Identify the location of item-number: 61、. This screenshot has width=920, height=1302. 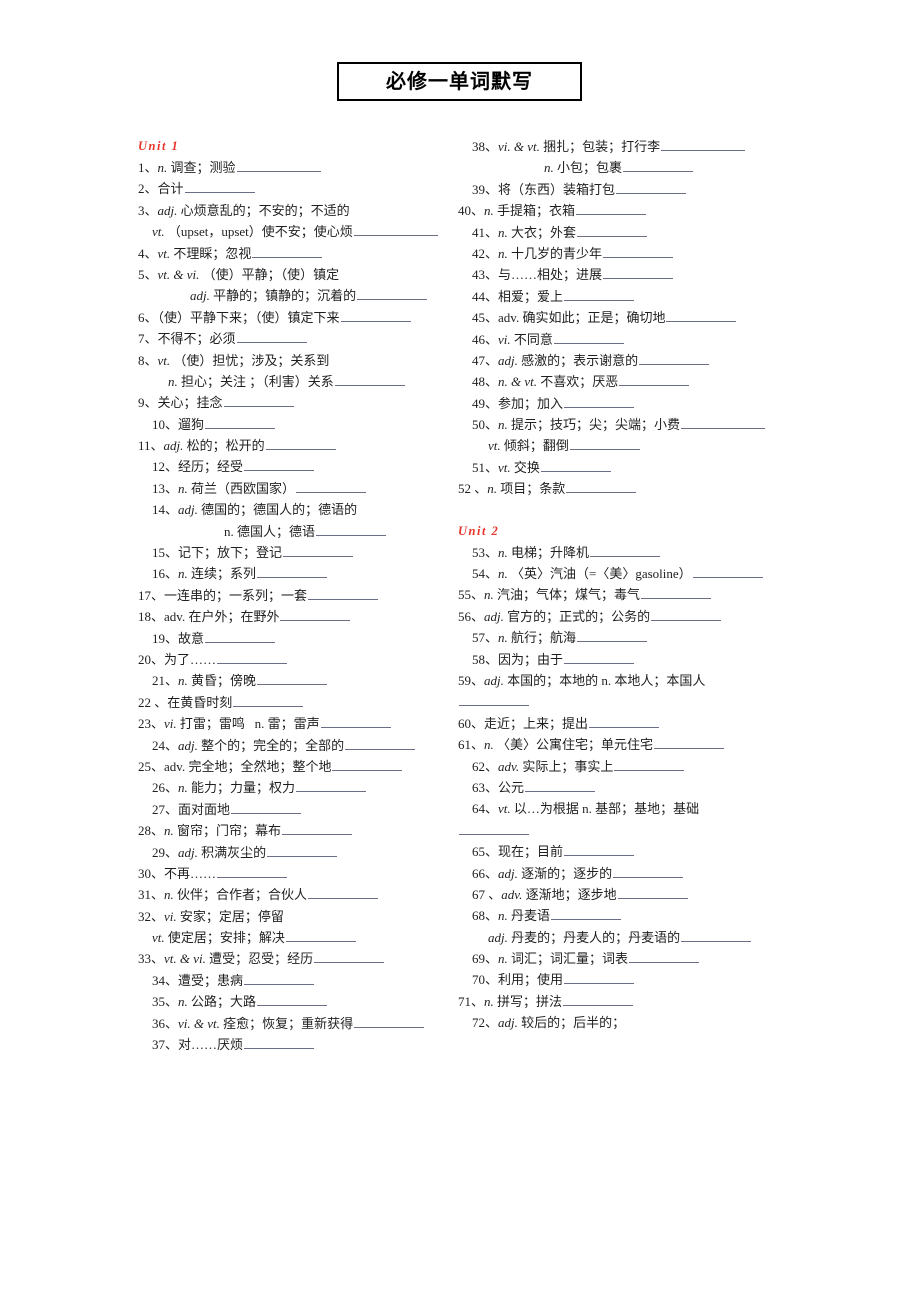
(471, 745).